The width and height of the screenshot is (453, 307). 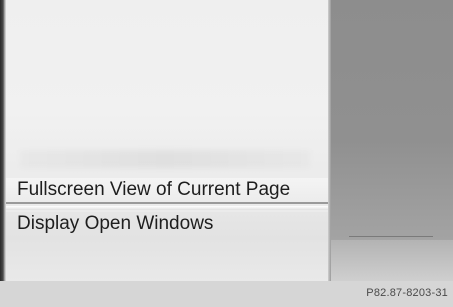 What do you see at coordinates (168, 260) in the screenshot?
I see `menu-panel-bottom` at bounding box center [168, 260].